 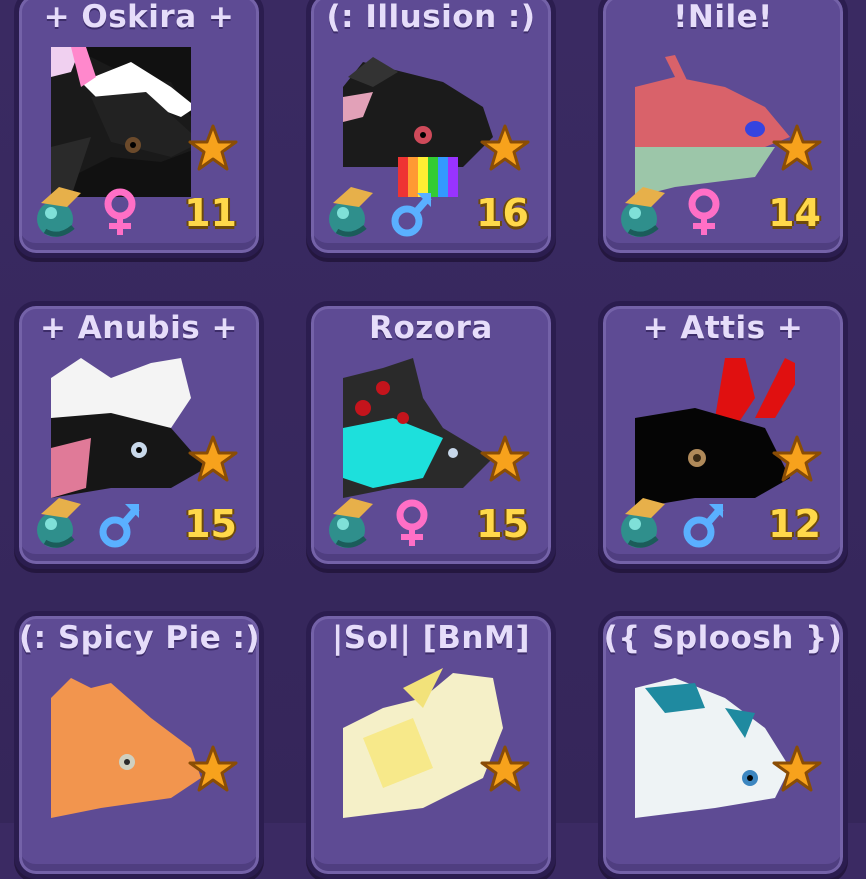 I want to click on dragon-card-sploosh: ({ Sploosh }), so click(x=723, y=745).